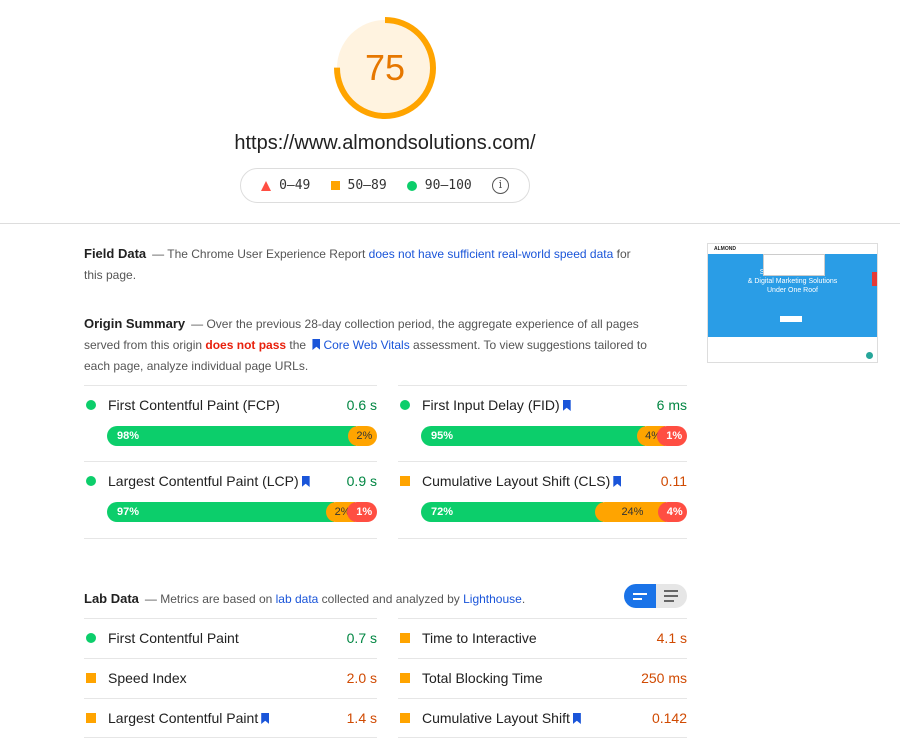 The width and height of the screenshot is (900, 747). Describe the element at coordinates (533, 436) in the screenshot. I see `good-segment: 95%` at that location.